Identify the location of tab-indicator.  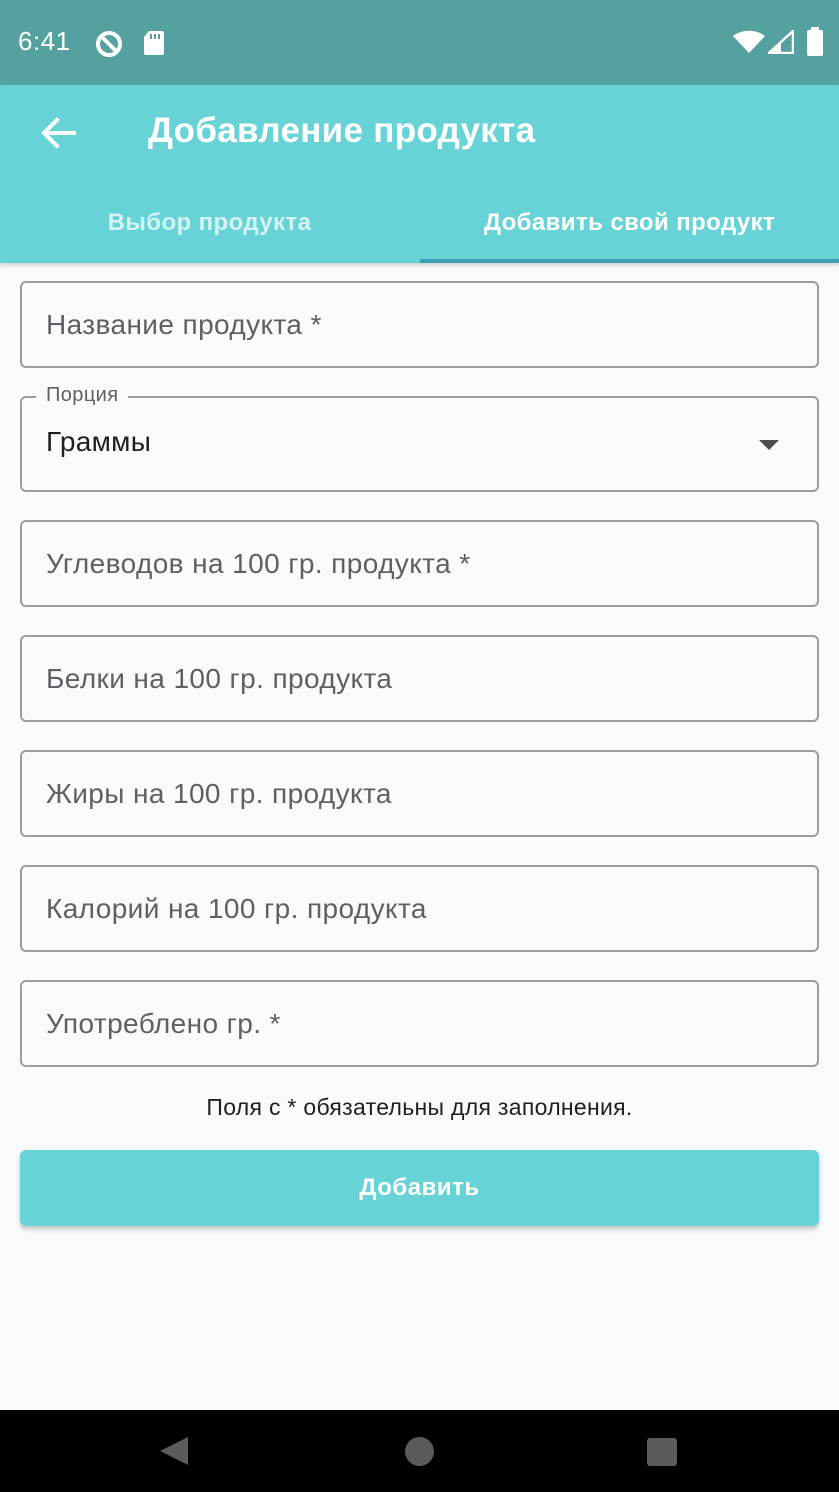
(629, 261).